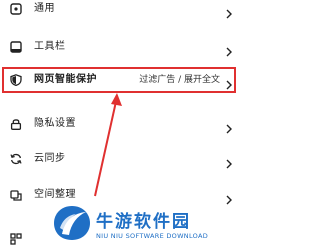  Describe the element at coordinates (143, 222) in the screenshot. I see `watermark-title: 牛游软件园` at that location.